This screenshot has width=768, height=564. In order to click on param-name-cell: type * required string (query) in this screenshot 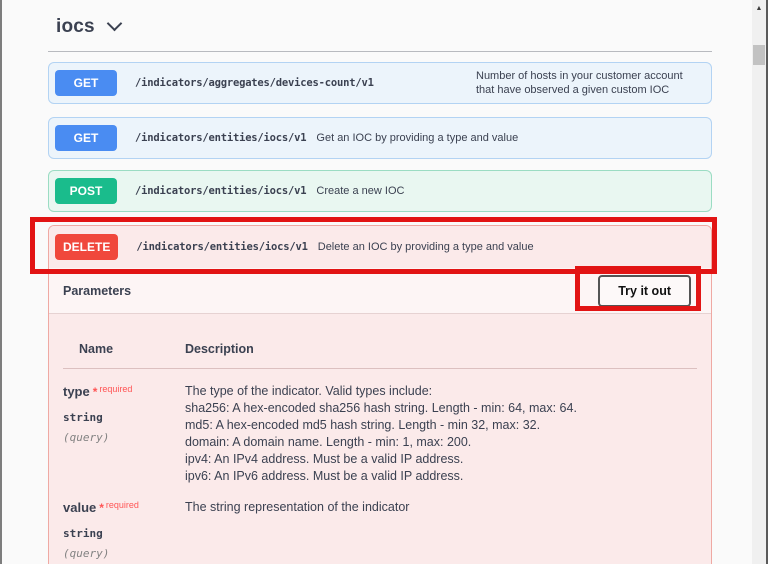, I will do `click(124, 434)`.